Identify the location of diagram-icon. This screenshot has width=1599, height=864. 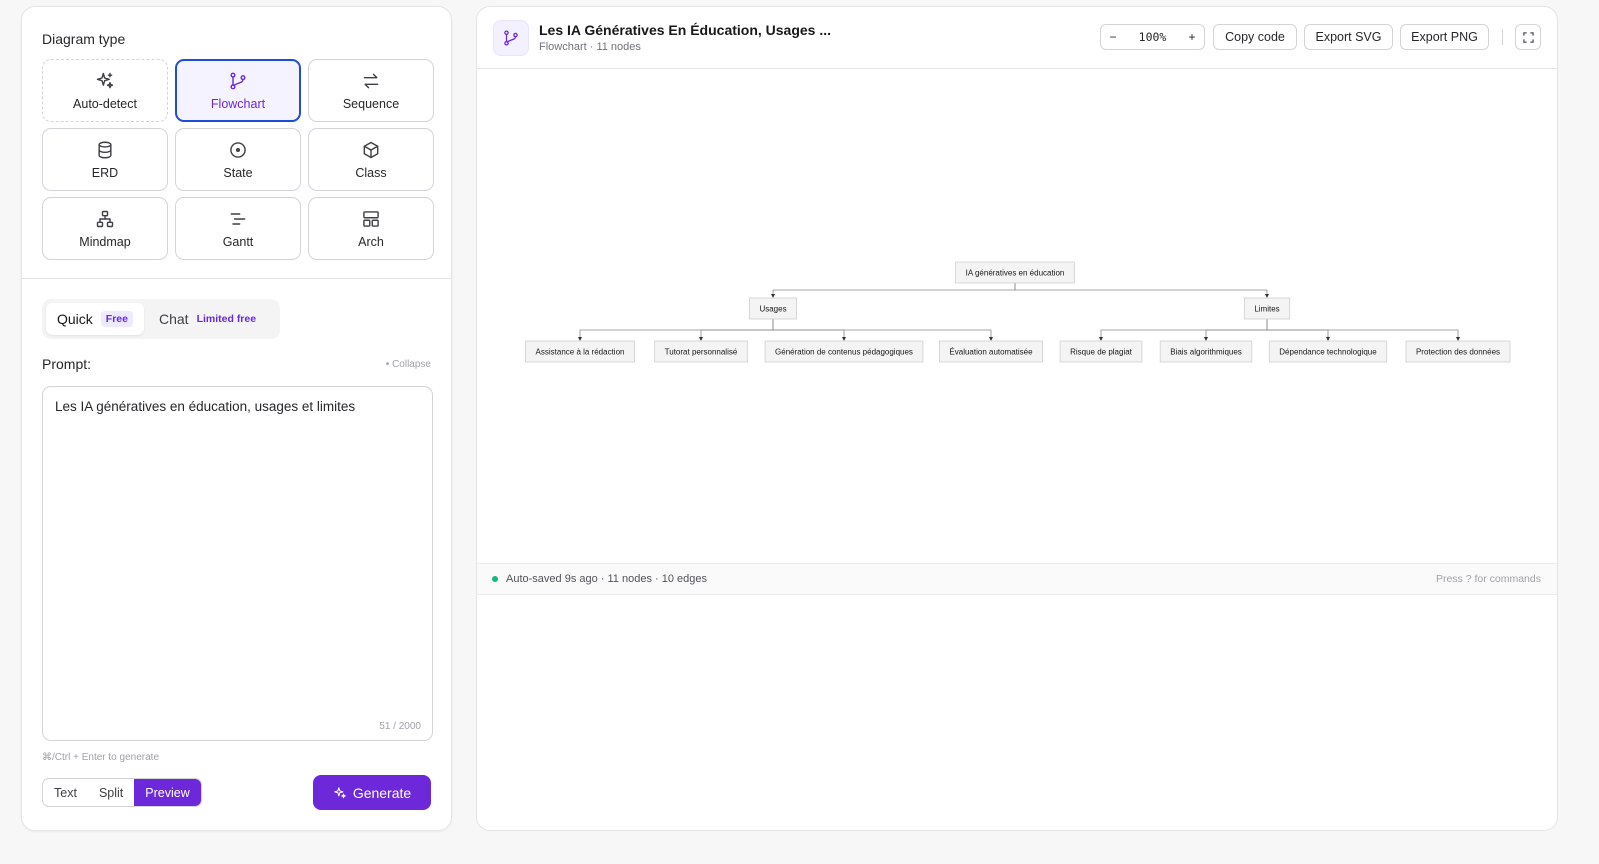
(511, 38).